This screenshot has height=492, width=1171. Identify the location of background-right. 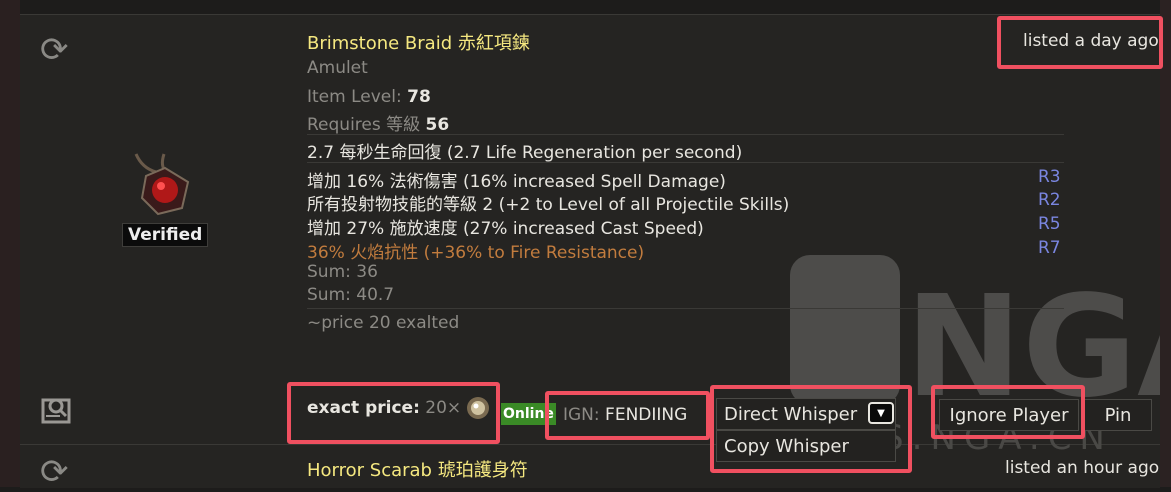
(1165, 243).